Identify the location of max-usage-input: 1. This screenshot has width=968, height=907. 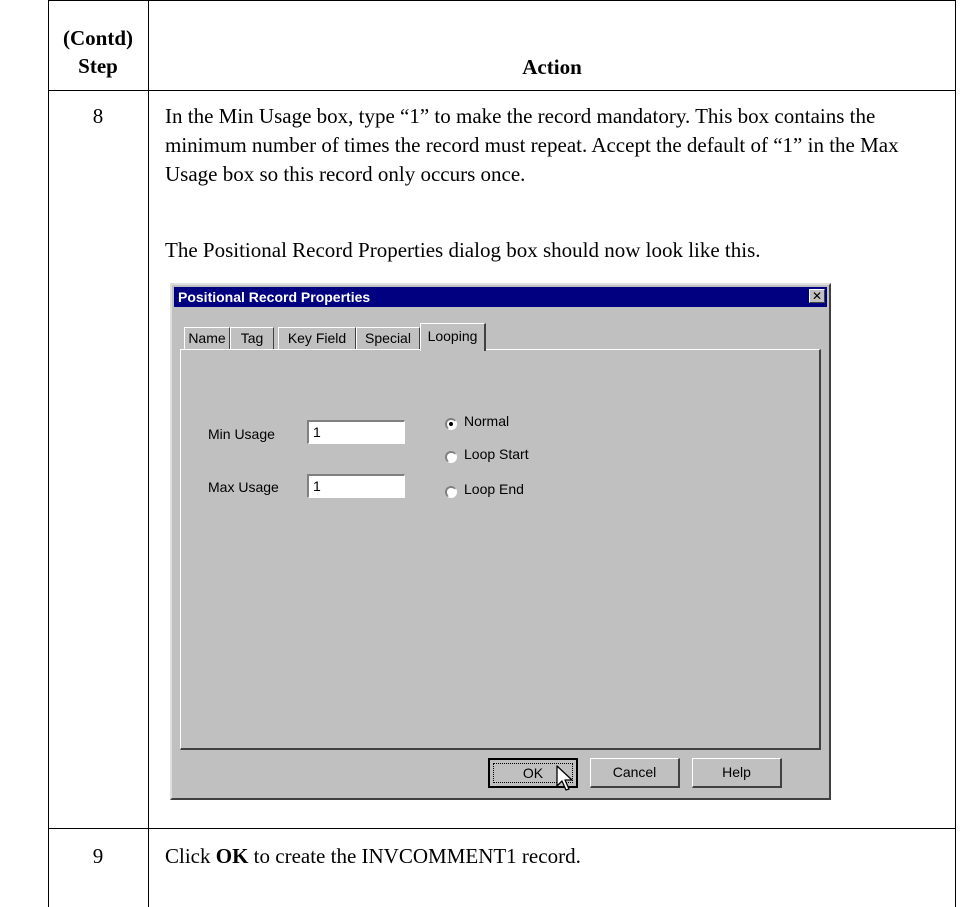
(356, 486).